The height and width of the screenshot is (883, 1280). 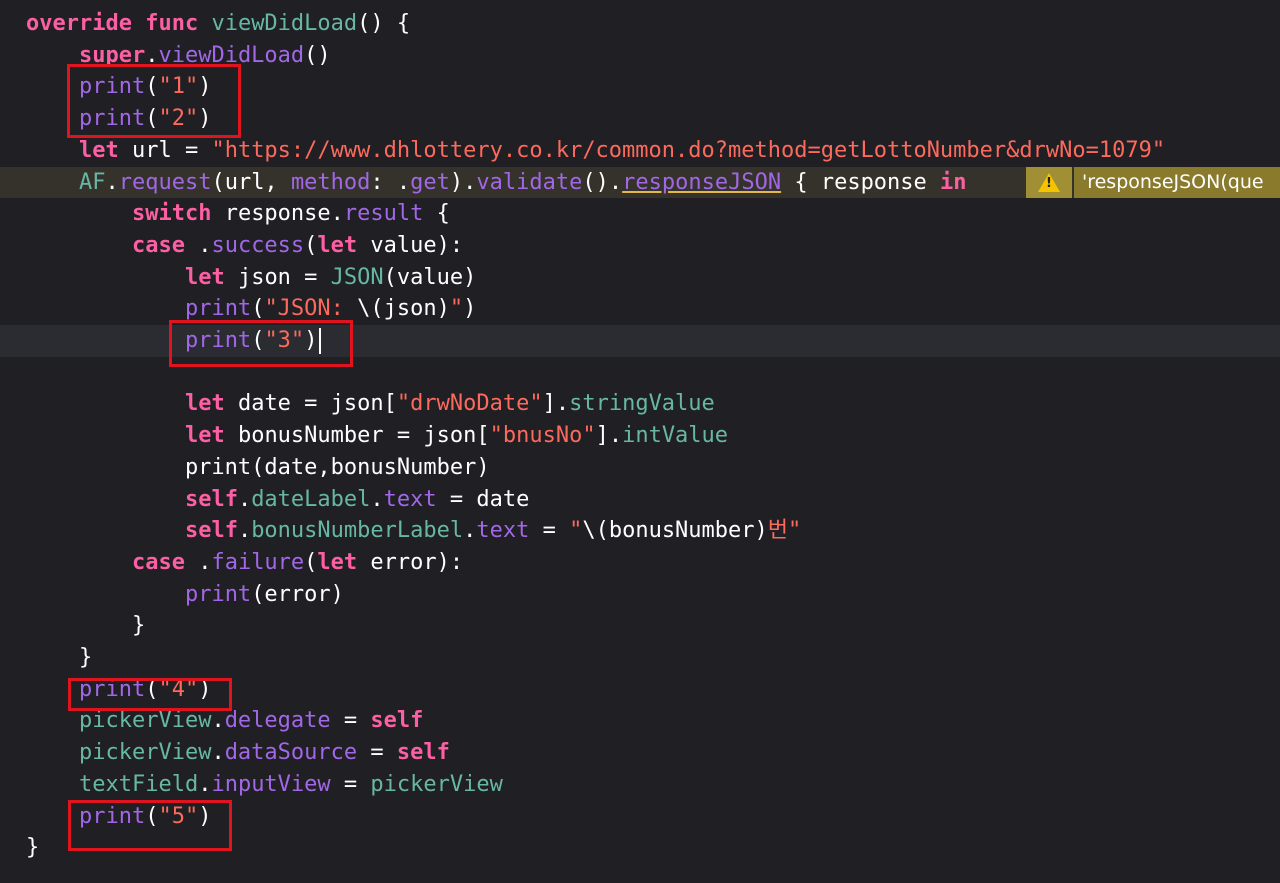 What do you see at coordinates (640, 690) in the screenshot?
I see `code-line: print("4")` at bounding box center [640, 690].